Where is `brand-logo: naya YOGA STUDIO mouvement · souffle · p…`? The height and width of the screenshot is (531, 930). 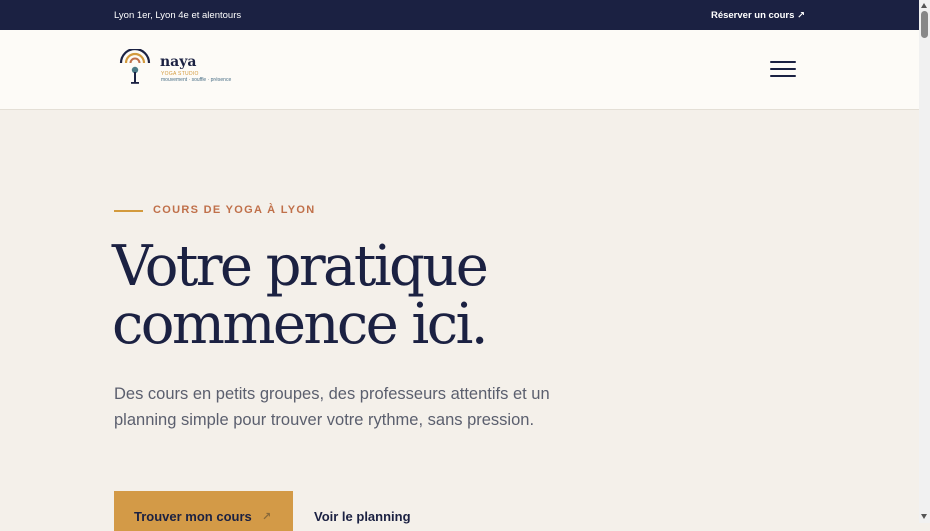
brand-logo: naya YOGA STUDIO mouvement · souffle · p… is located at coordinates (183, 69).